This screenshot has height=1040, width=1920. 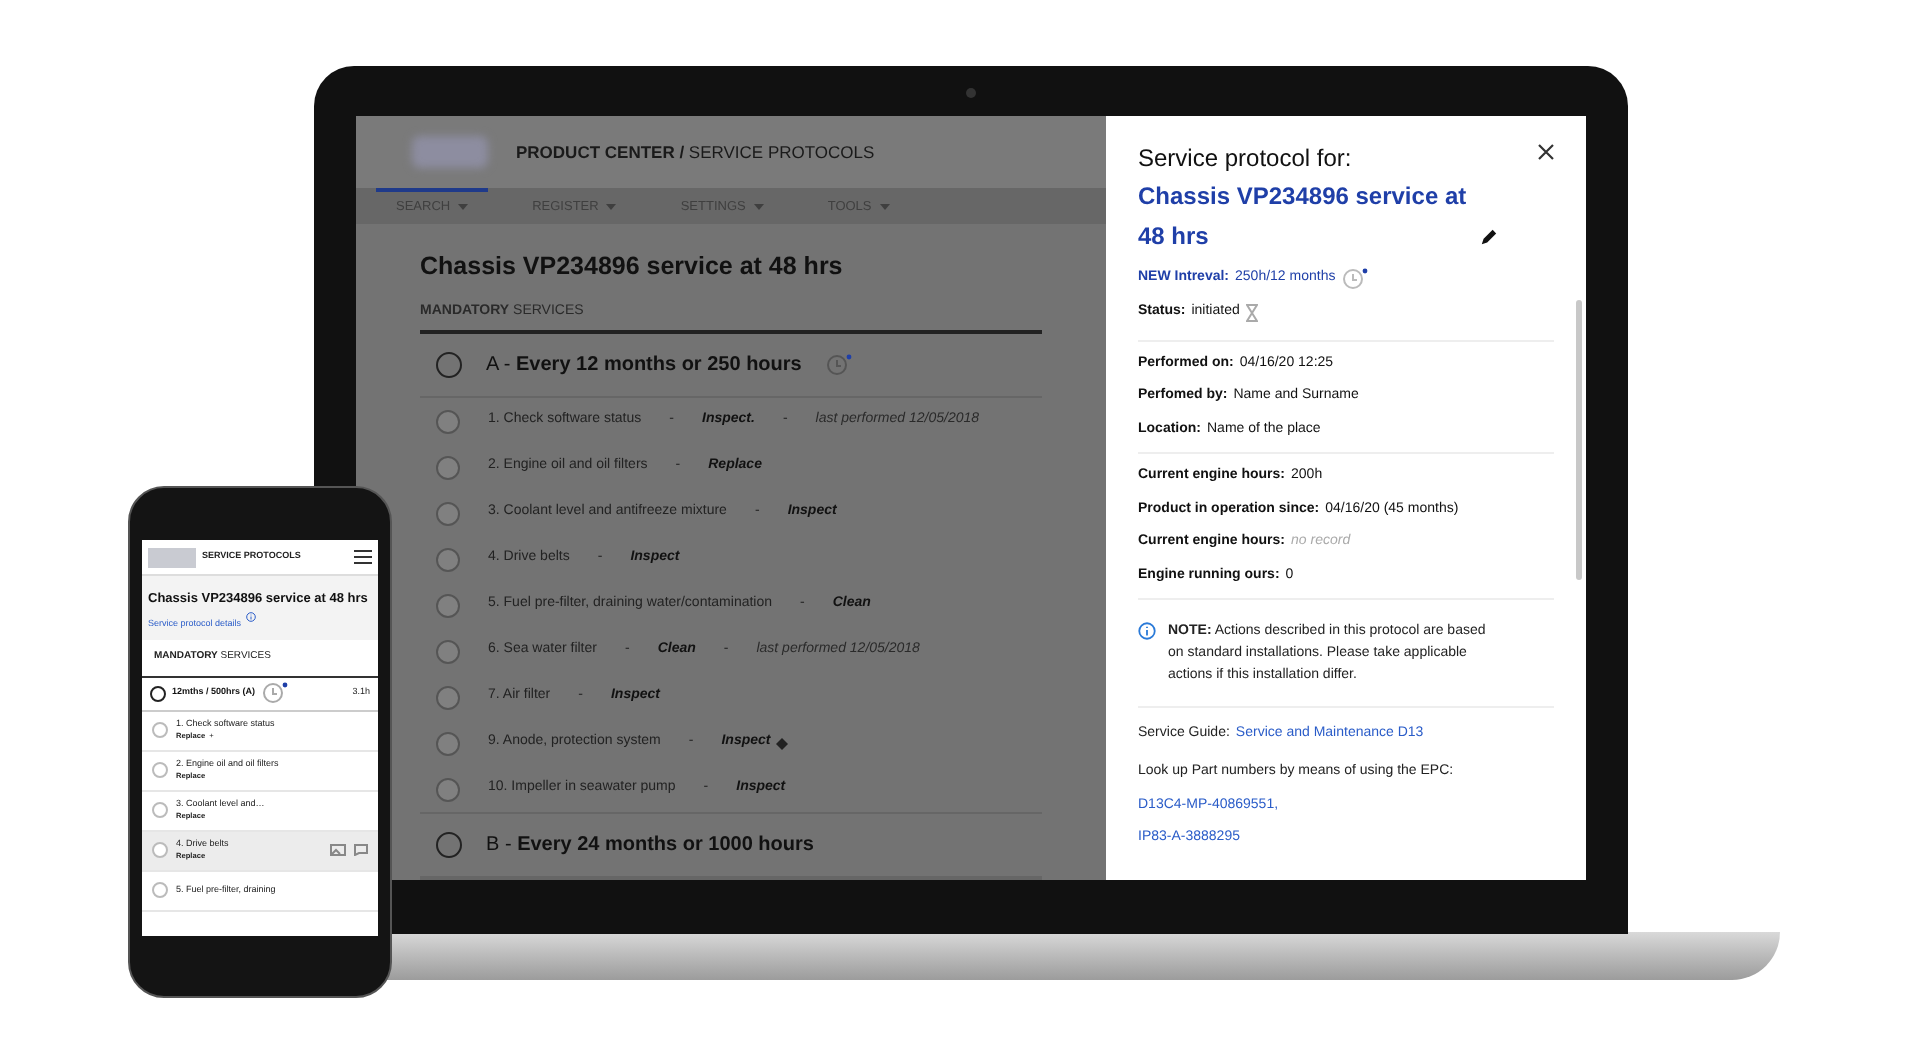 What do you see at coordinates (338, 850) in the screenshot?
I see `image-icon` at bounding box center [338, 850].